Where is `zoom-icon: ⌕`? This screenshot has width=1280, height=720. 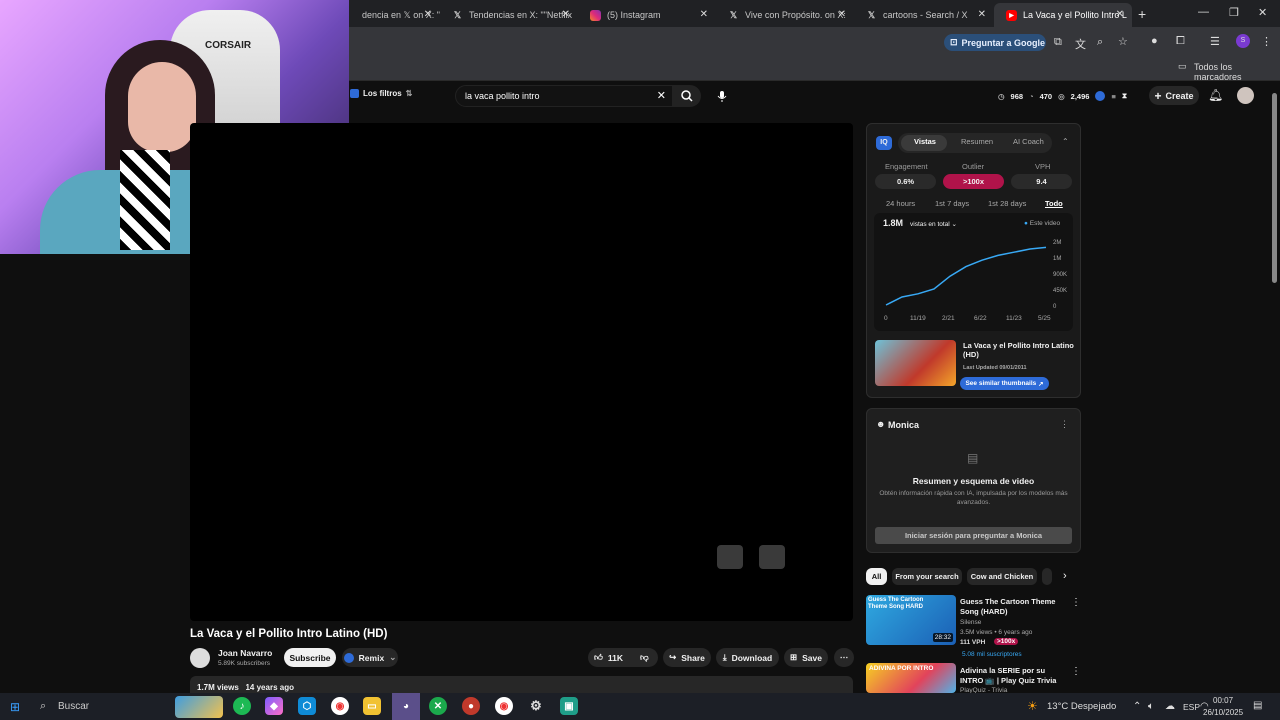
zoom-icon: ⌕ is located at coordinates (1100, 42).